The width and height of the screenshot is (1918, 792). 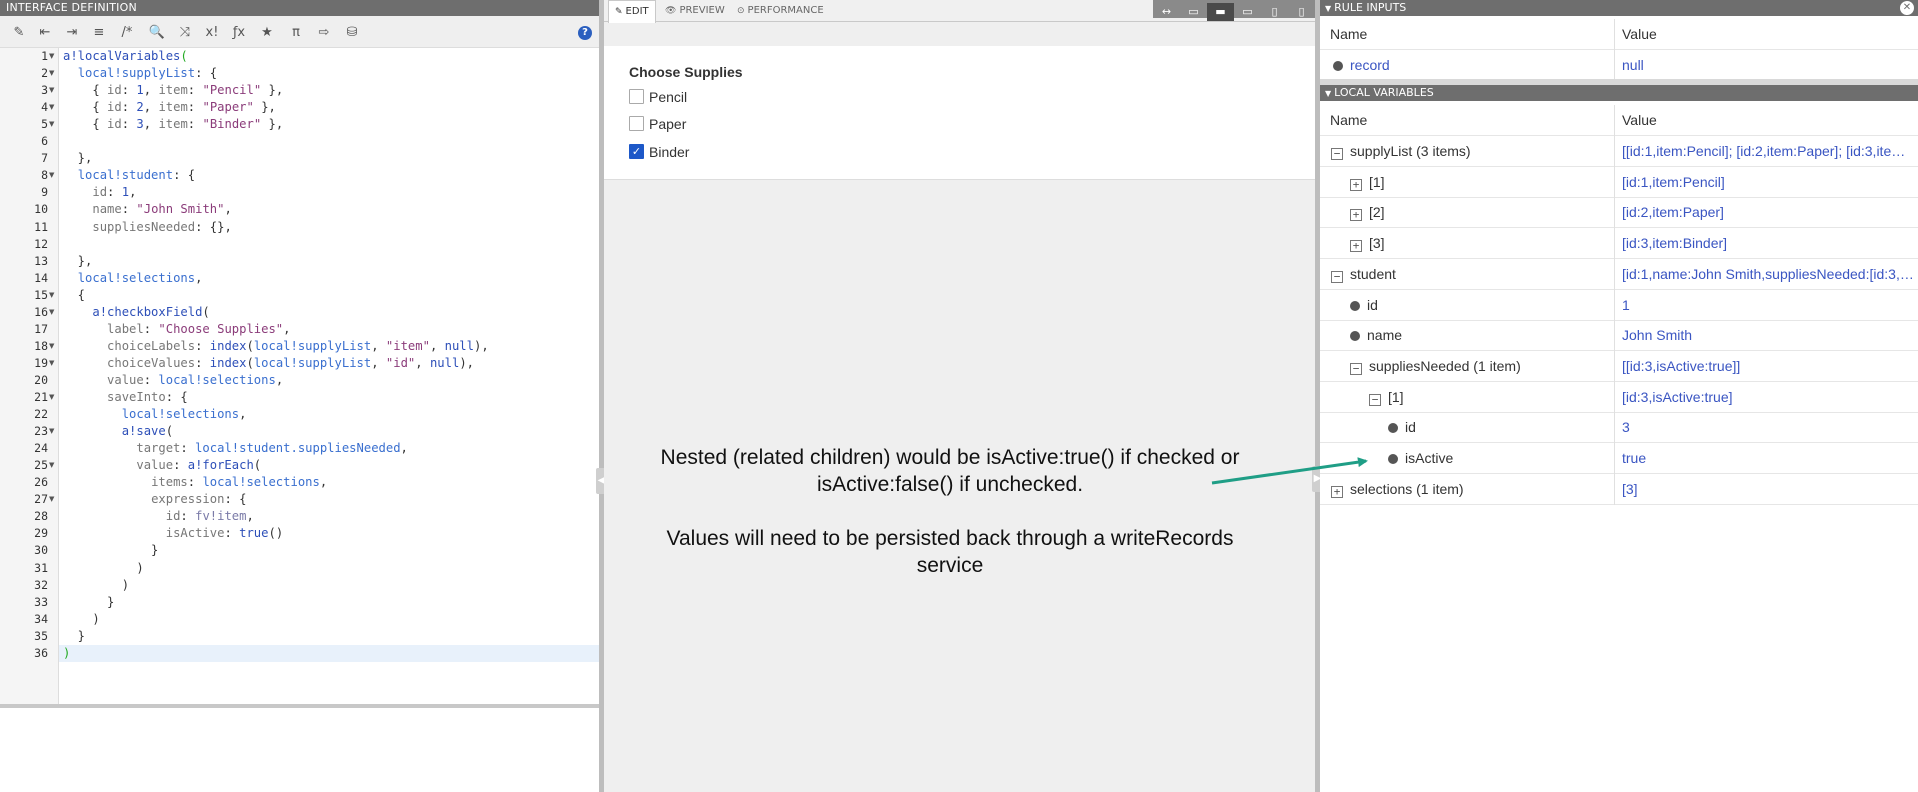 I want to click on code-line: target: local!student.suppliesNeeded,, so click(x=235, y=448).